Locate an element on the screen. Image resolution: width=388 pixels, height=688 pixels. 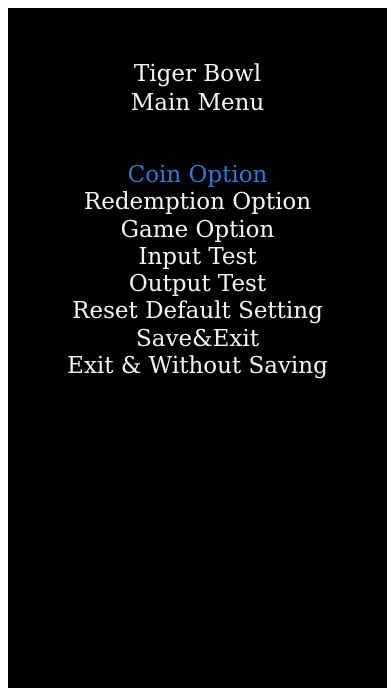
menu-item-save-and-exit: Save&Exit is located at coordinates (197, 339).